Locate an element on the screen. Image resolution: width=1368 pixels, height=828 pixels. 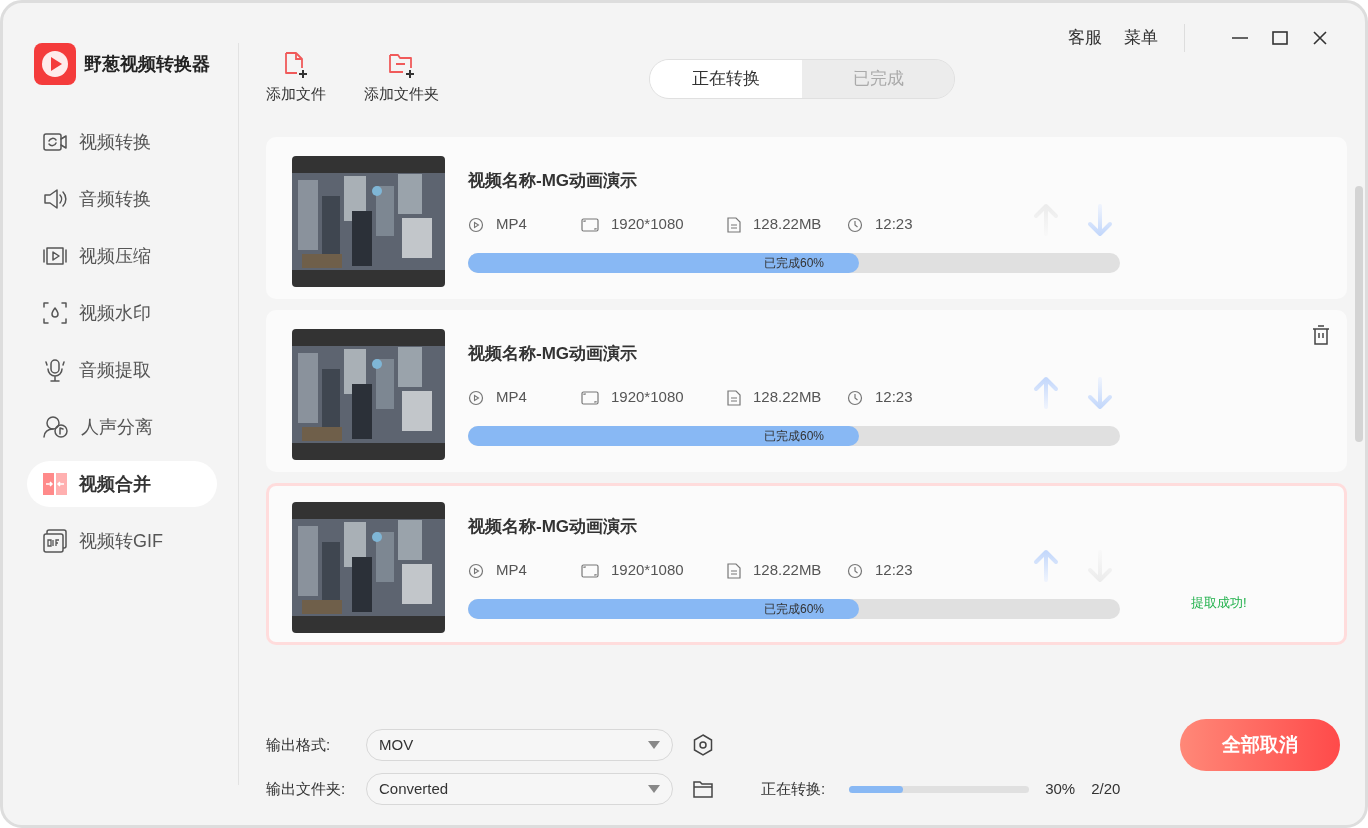
dropdown: MOV is located at coordinates (519, 745).